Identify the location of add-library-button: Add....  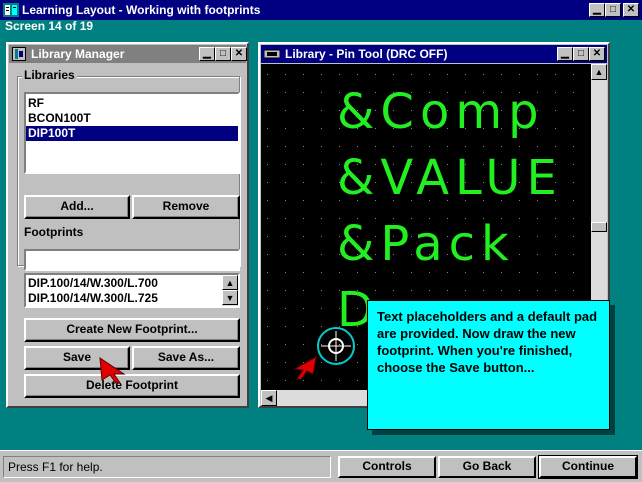
(77, 207).